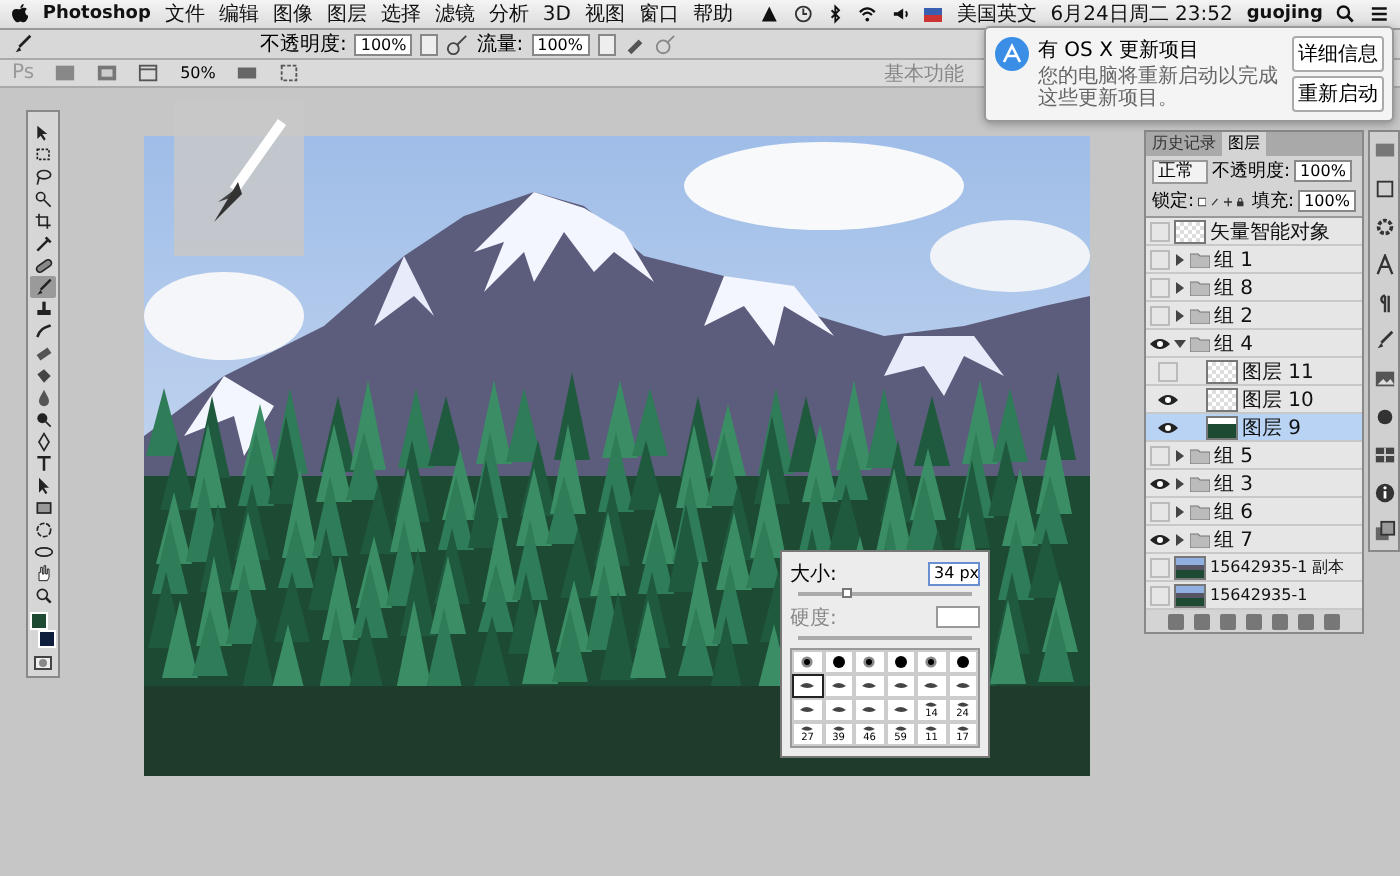 This screenshot has height=876, width=1400. Describe the element at coordinates (1184, 144) in the screenshot. I see `panel-tab: 历史记录` at that location.